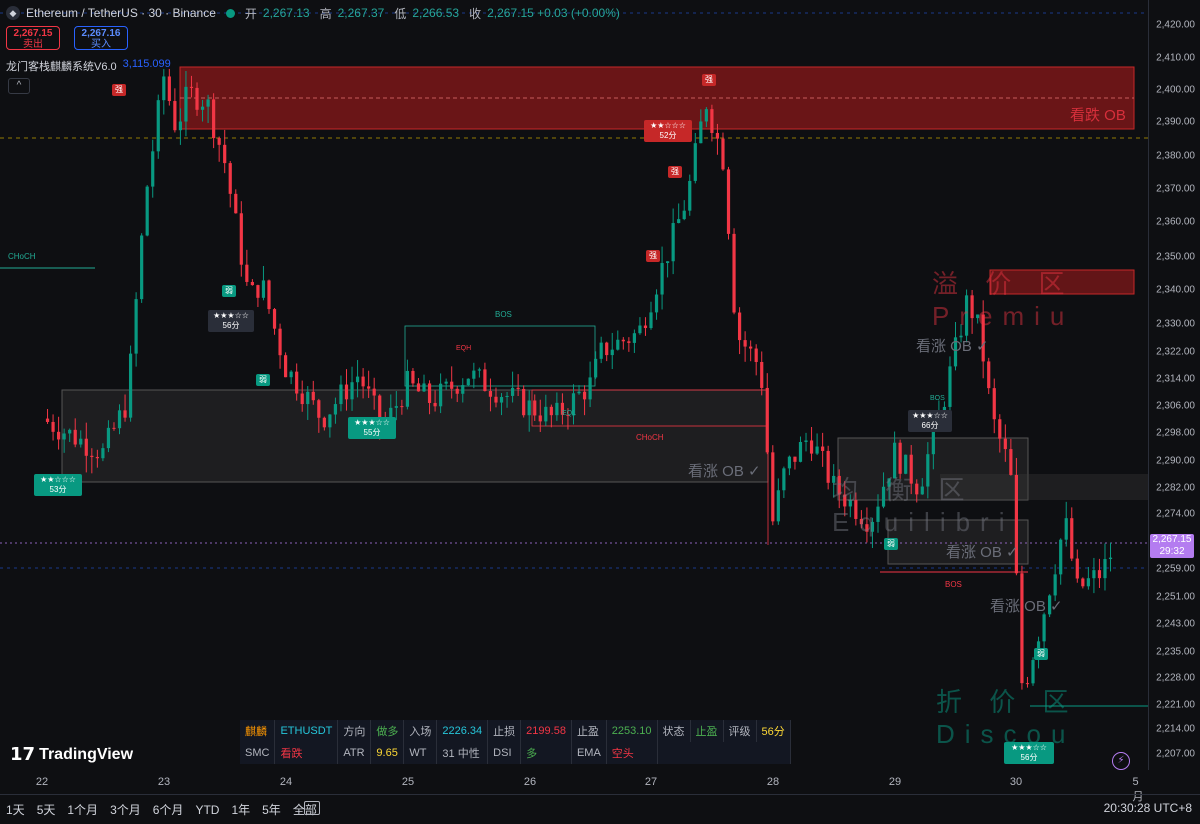 This screenshot has height=824, width=1200. I want to click on sell-button: 2,267.15 卖出, so click(33, 38).